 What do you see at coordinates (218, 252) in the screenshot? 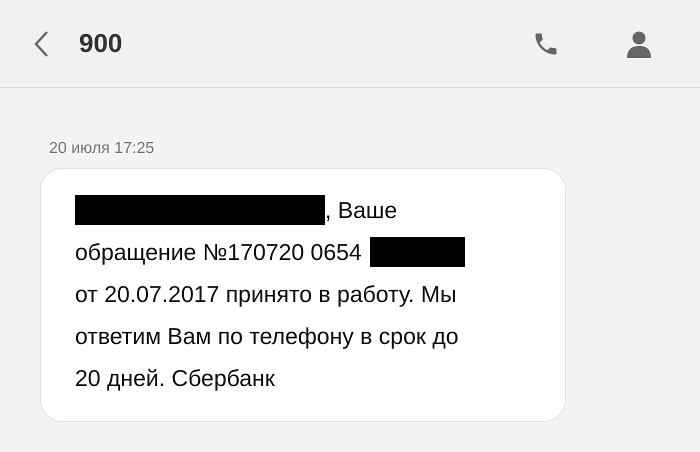
I see `message-text: обращение №170720 0654` at bounding box center [218, 252].